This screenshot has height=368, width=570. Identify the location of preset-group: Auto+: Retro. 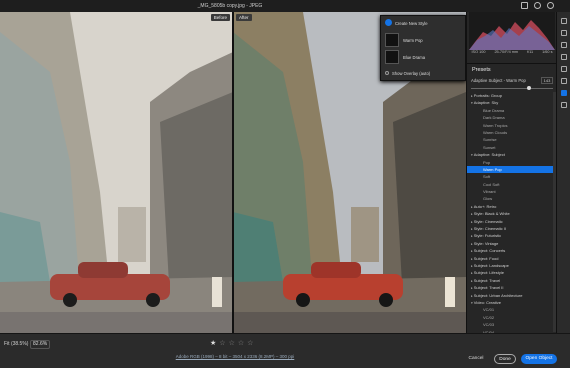
(512, 206).